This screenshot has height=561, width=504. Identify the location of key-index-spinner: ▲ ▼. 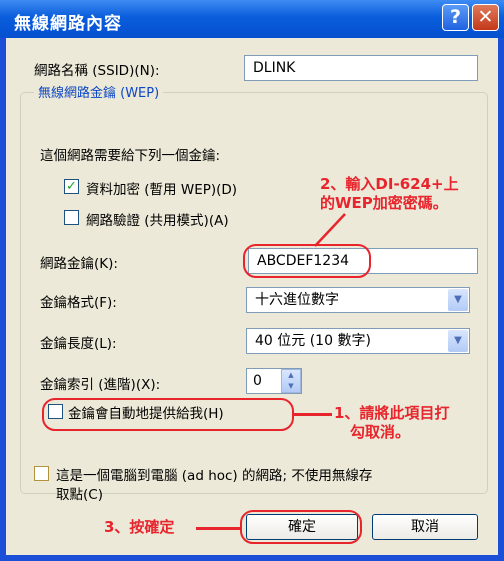
(291, 381).